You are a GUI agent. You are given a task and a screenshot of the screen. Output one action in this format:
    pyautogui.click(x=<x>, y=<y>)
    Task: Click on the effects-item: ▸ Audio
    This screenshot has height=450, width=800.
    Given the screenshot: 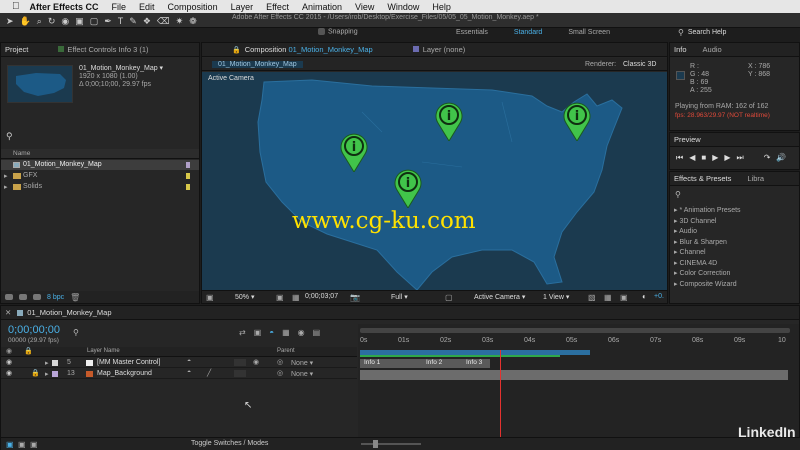 What is the action you would take?
    pyautogui.click(x=736, y=232)
    